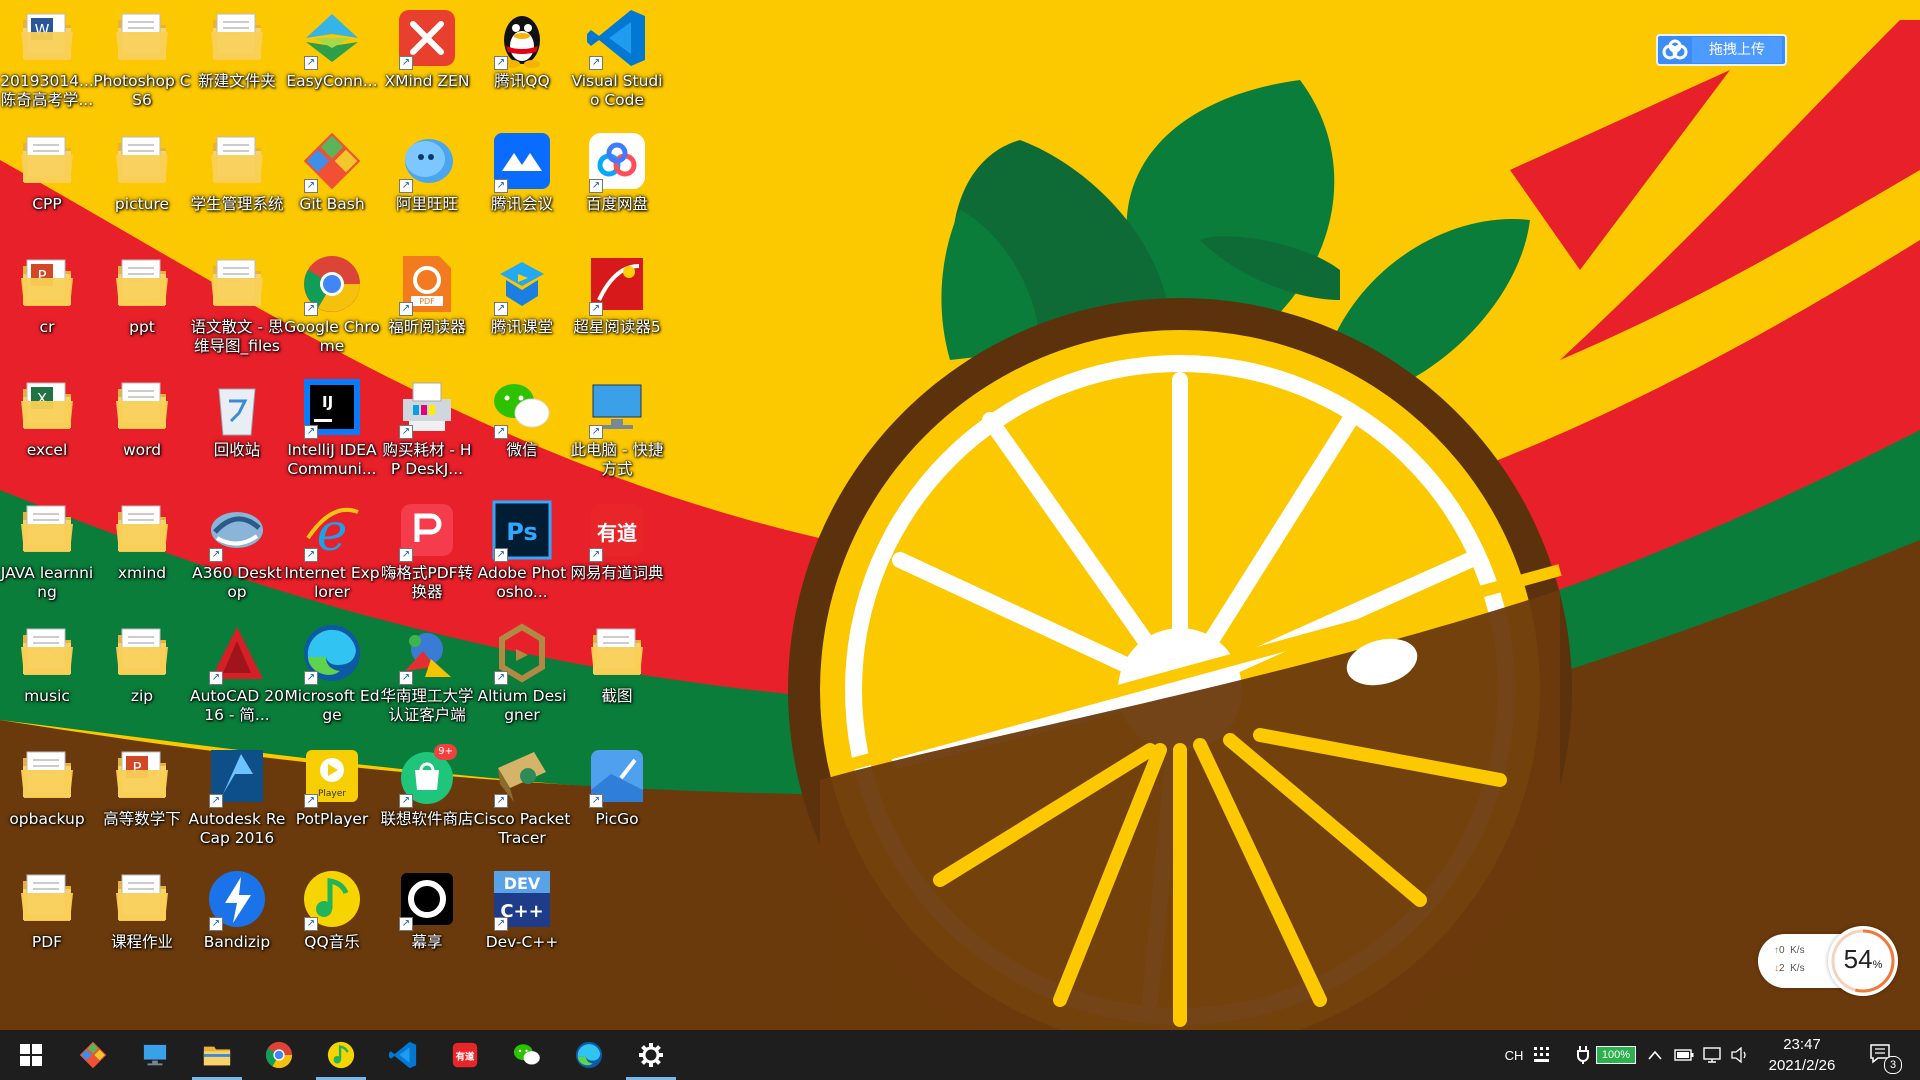 This screenshot has height=1080, width=1920. I want to click on desktop-icon: ↗ 腾讯课堂, so click(522, 306).